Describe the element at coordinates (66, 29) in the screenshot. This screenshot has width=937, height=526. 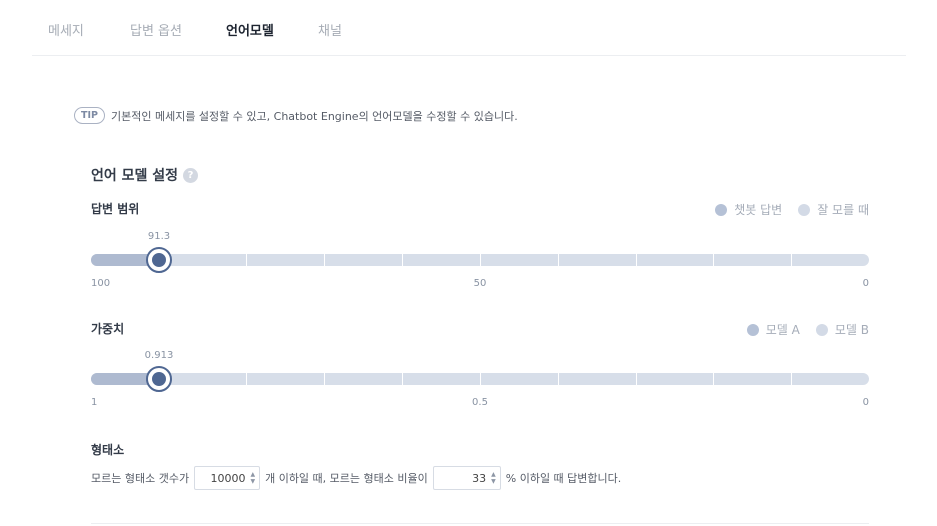
I see `tab-message: 메세지` at that location.